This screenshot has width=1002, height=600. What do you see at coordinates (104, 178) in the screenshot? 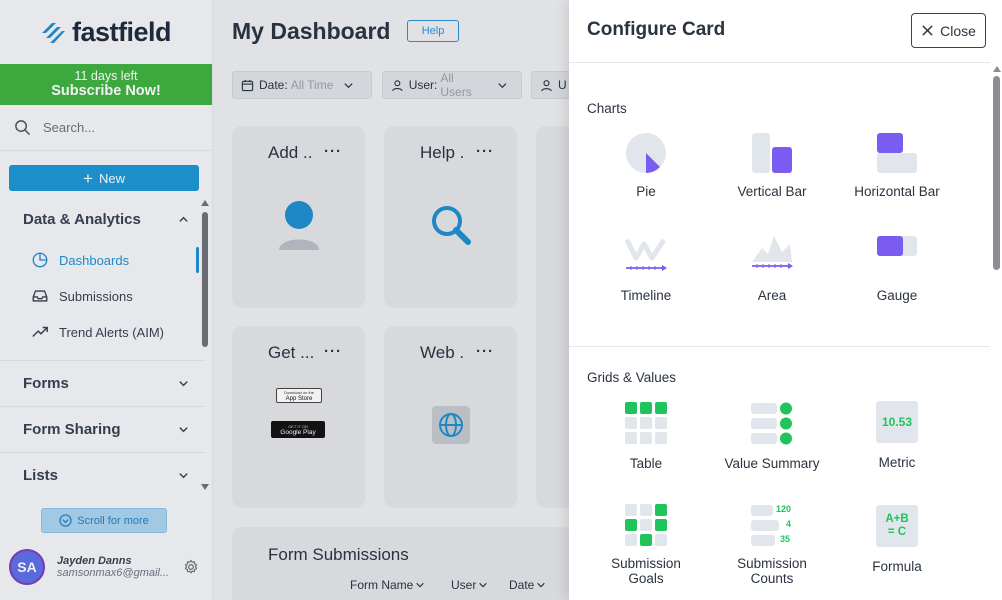
I see `new-button: + New` at bounding box center [104, 178].